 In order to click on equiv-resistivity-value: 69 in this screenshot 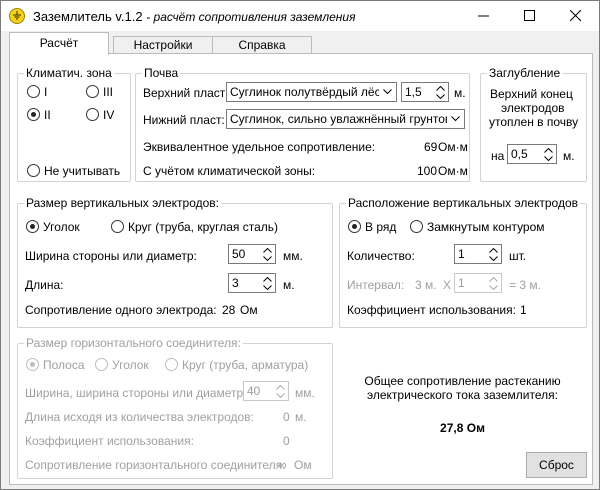, I will do `click(431, 147)`.